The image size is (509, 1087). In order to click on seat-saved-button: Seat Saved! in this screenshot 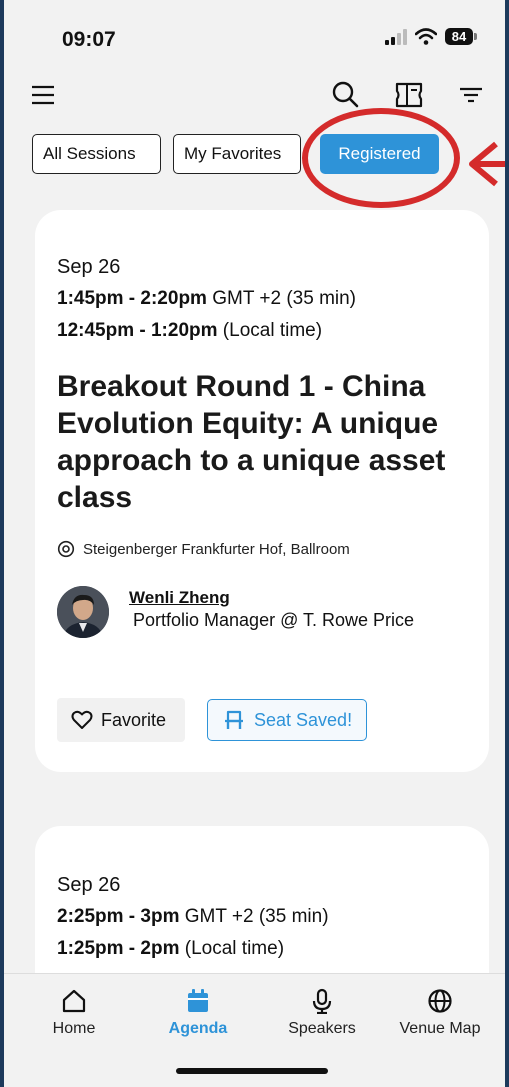, I will do `click(287, 720)`.